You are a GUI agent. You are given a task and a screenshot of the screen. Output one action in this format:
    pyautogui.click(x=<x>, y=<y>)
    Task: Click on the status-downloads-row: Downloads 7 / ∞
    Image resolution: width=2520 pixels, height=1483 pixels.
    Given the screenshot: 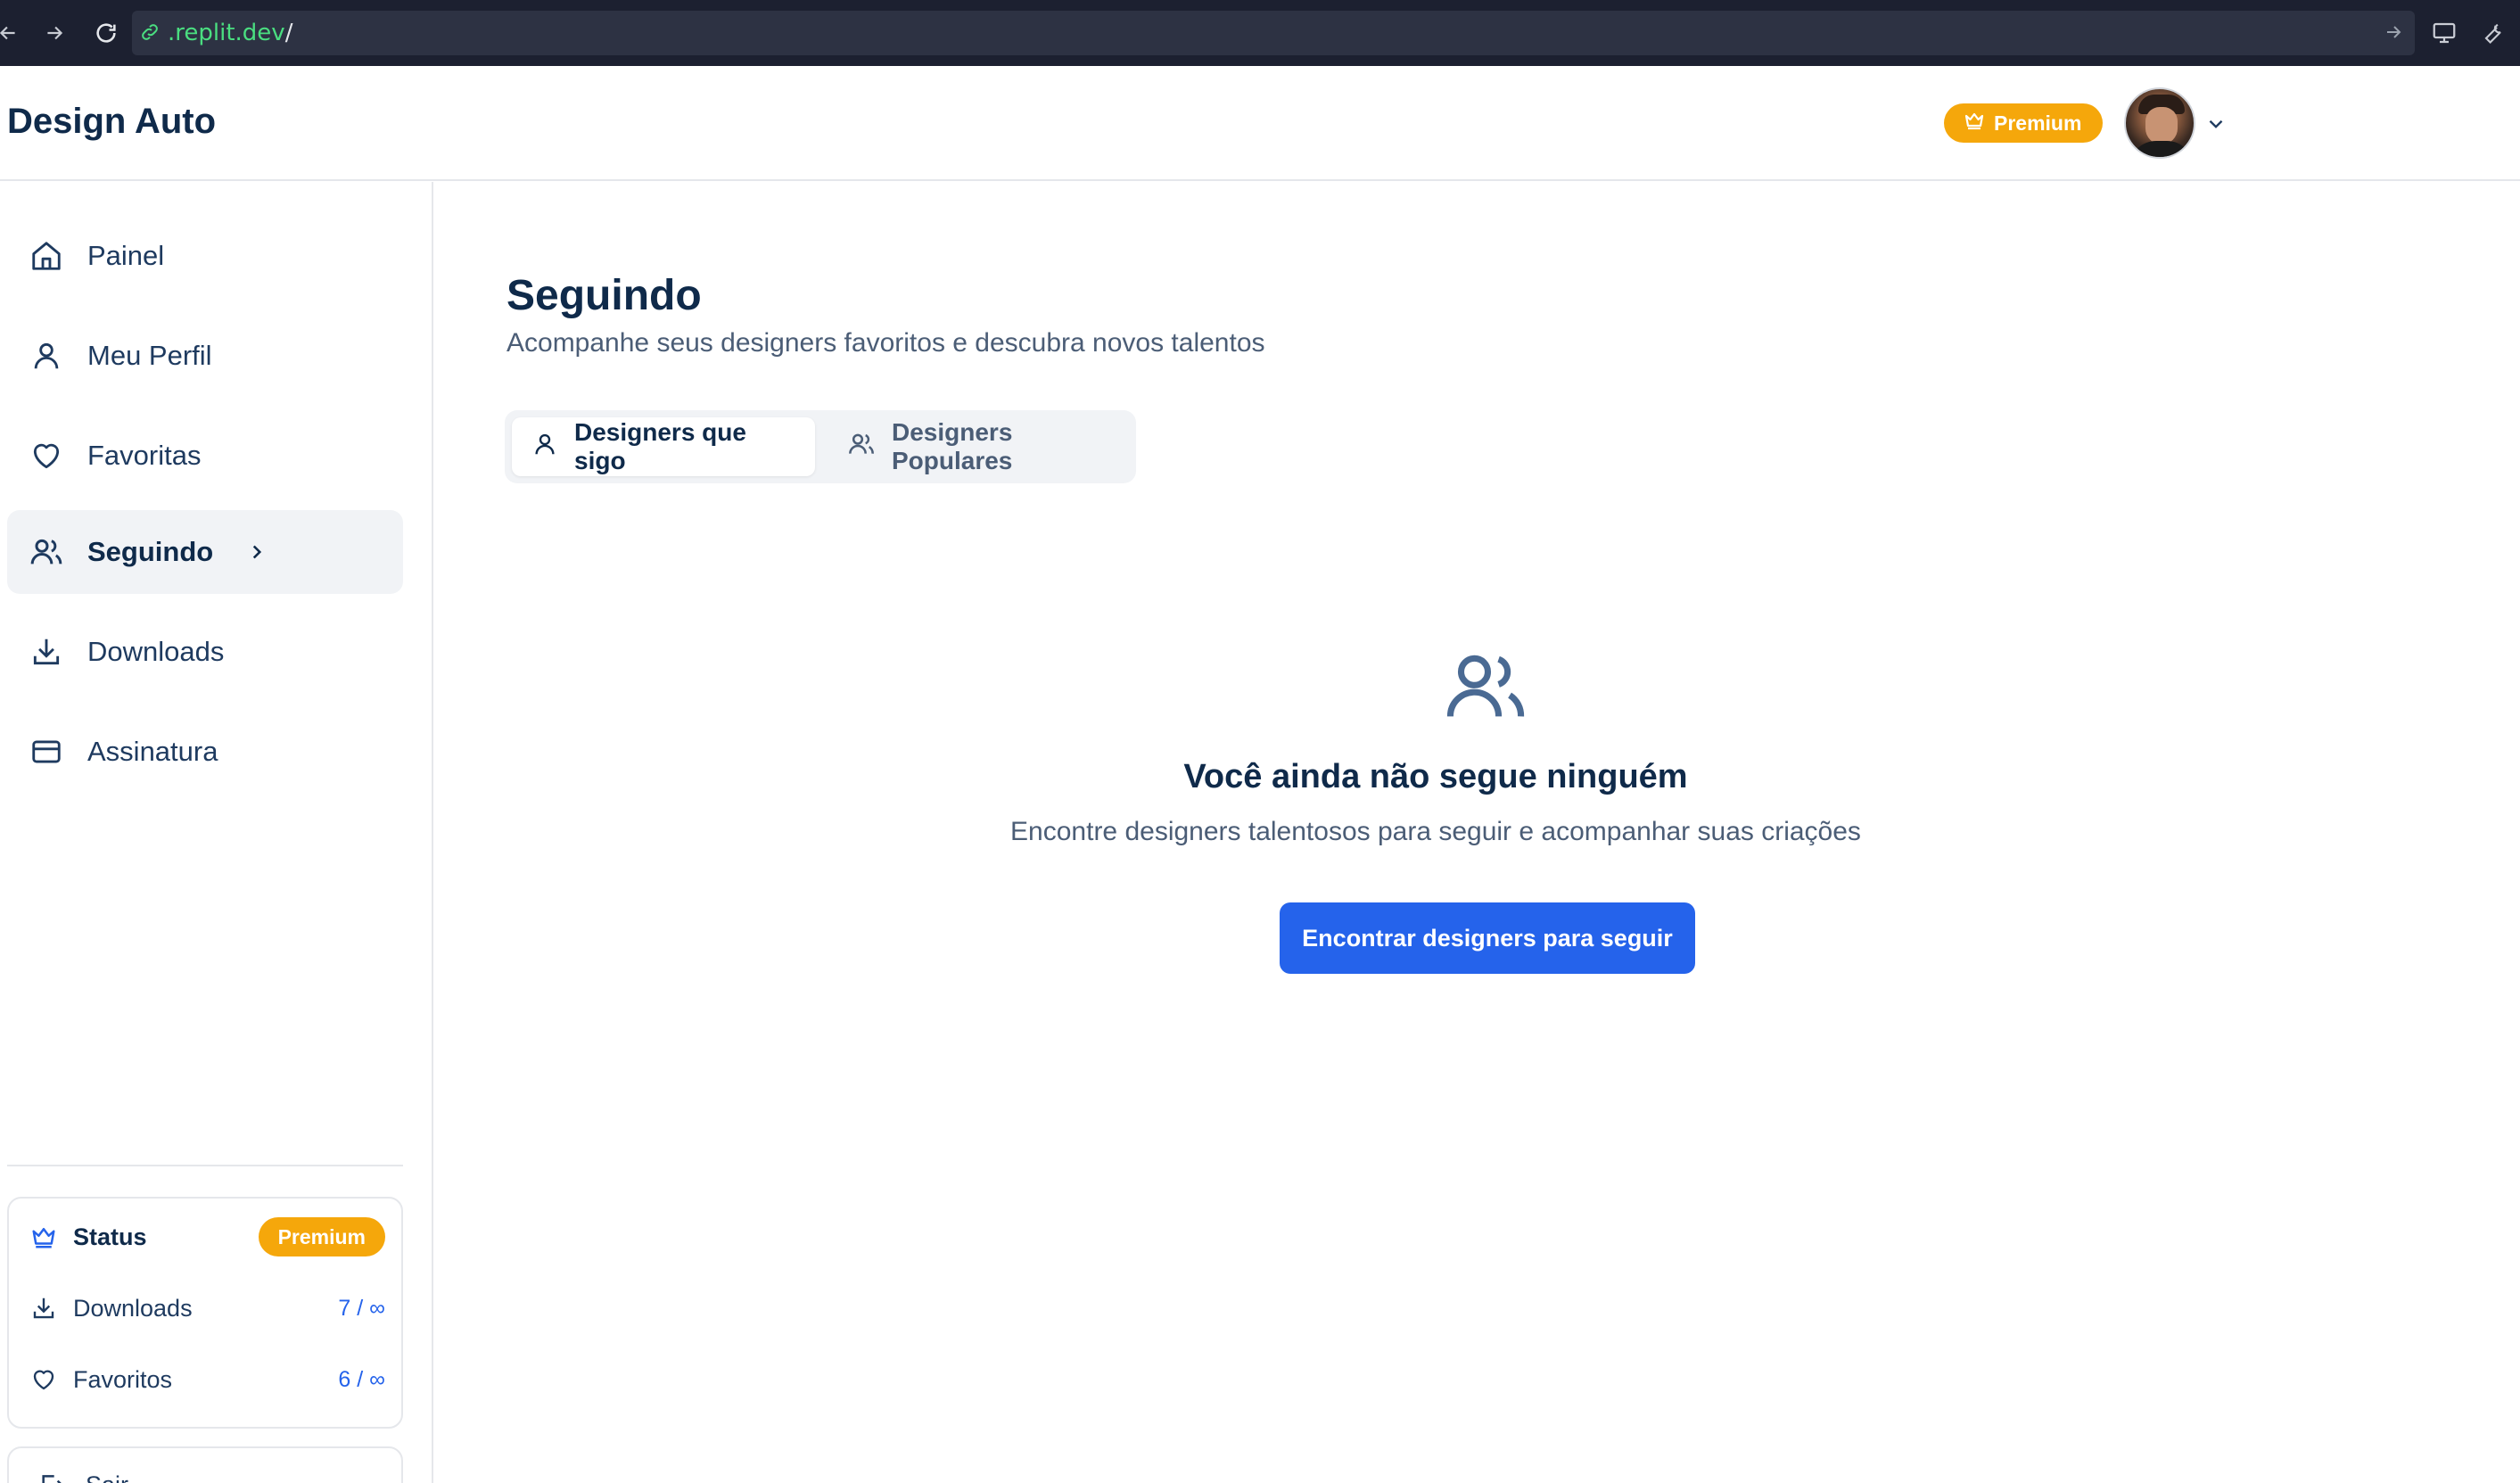 What is the action you would take?
    pyautogui.click(x=207, y=1309)
    